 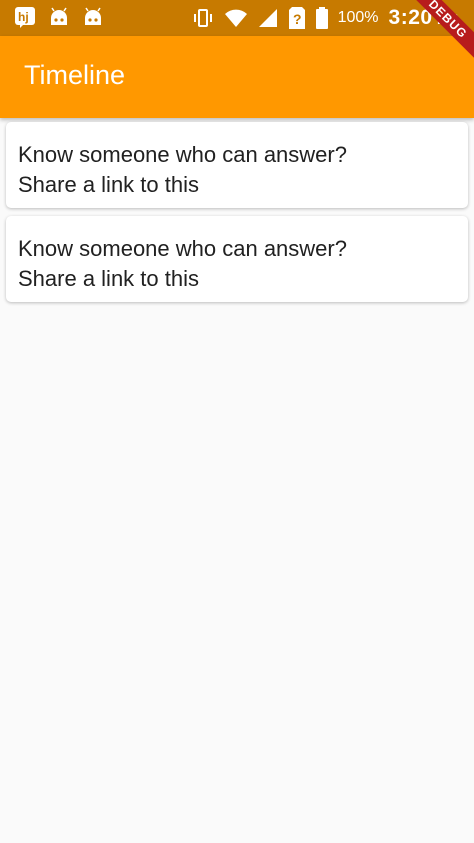 I want to click on app-bar: Timeline, so click(x=237, y=77).